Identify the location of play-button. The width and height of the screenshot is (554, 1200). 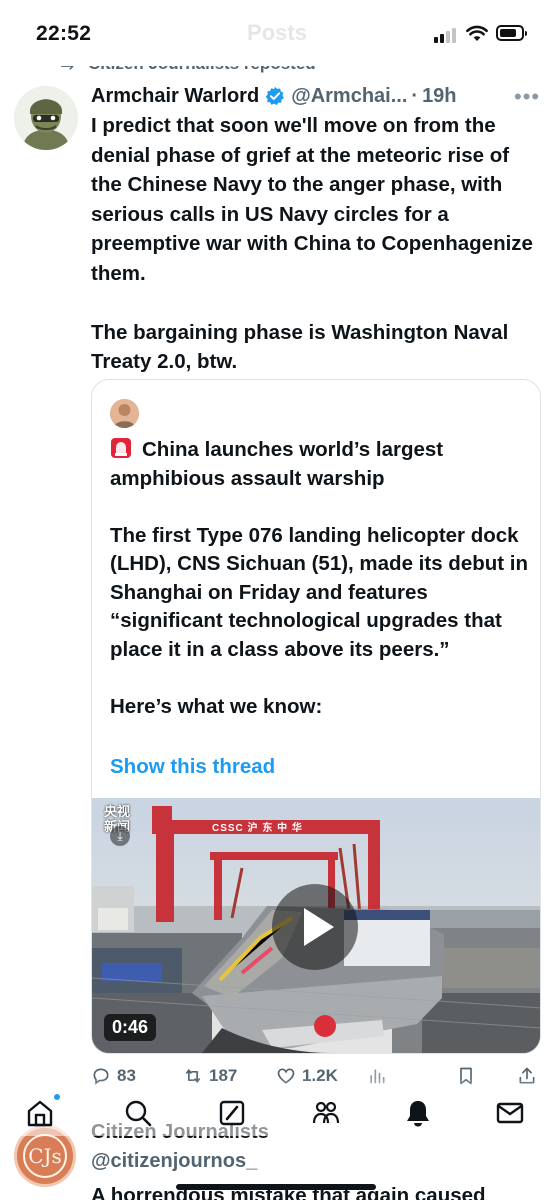
(315, 927).